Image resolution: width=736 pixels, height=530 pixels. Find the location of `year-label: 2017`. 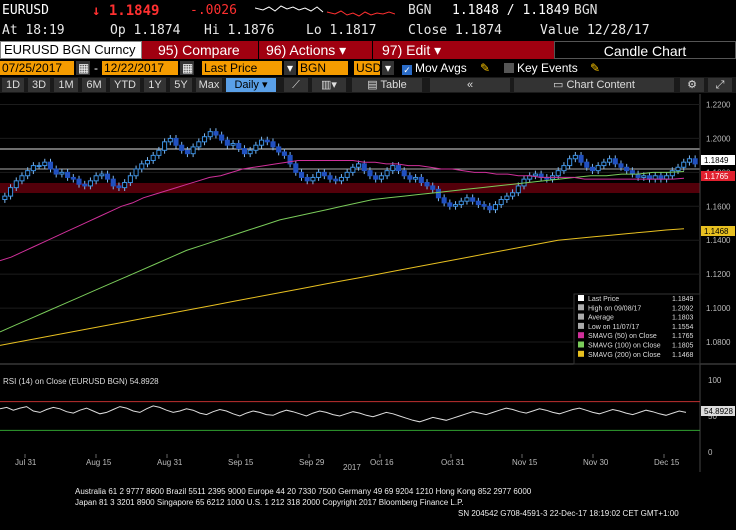

year-label: 2017 is located at coordinates (352, 467).